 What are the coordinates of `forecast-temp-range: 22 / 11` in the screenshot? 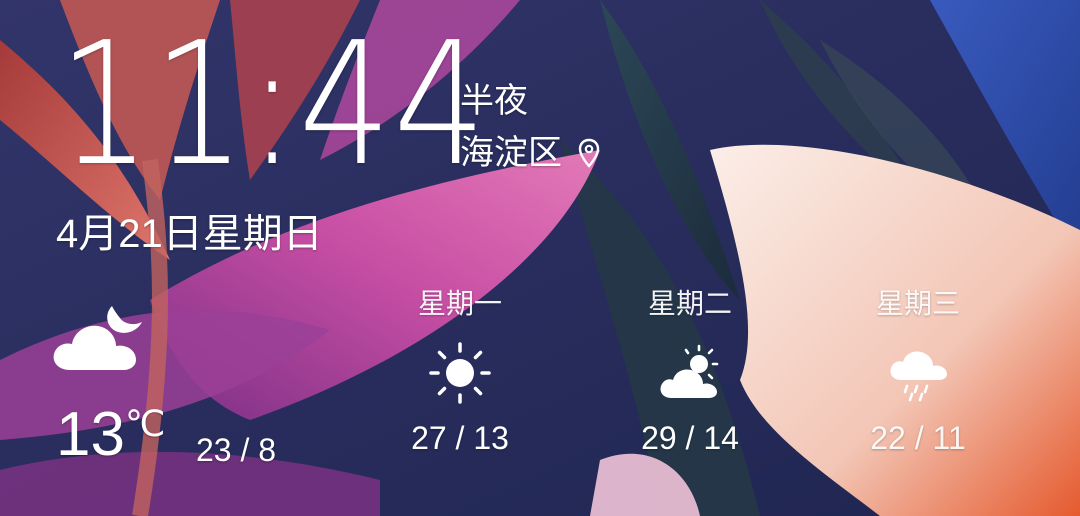 It's located at (918, 438).